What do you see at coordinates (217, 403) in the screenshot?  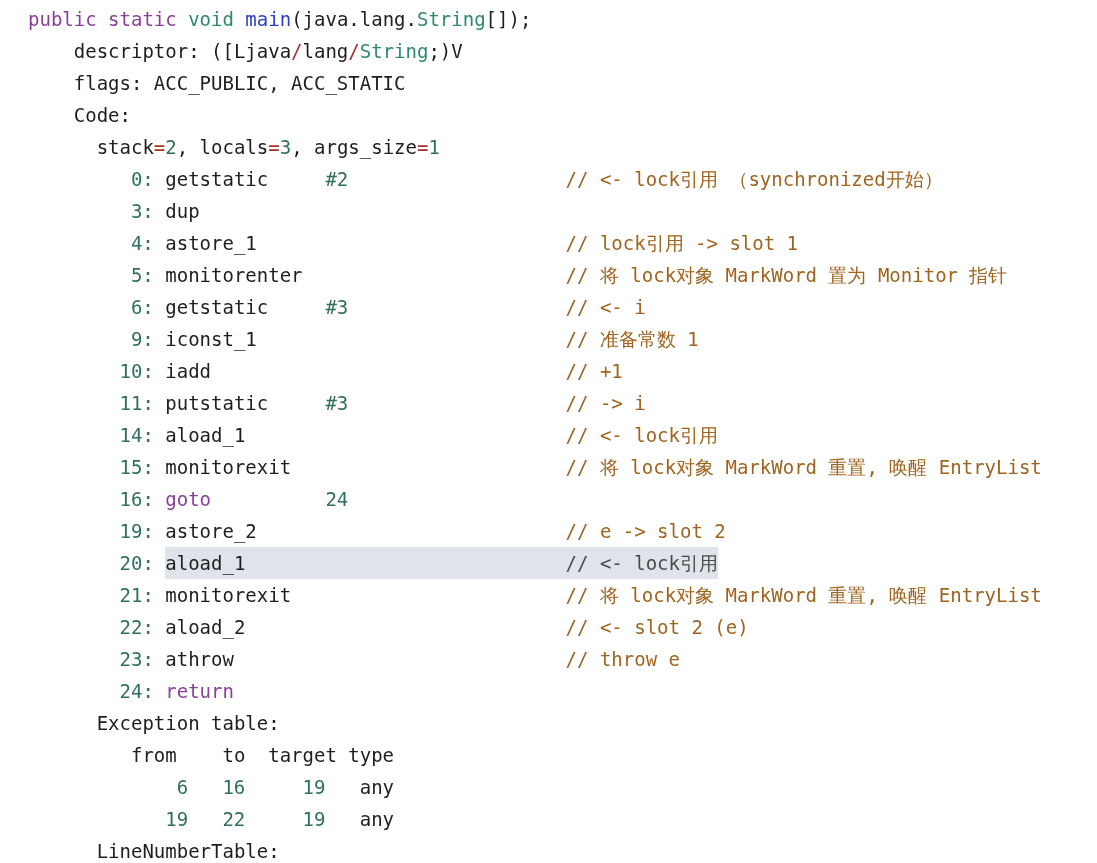 I see `opcode: putstatic` at bounding box center [217, 403].